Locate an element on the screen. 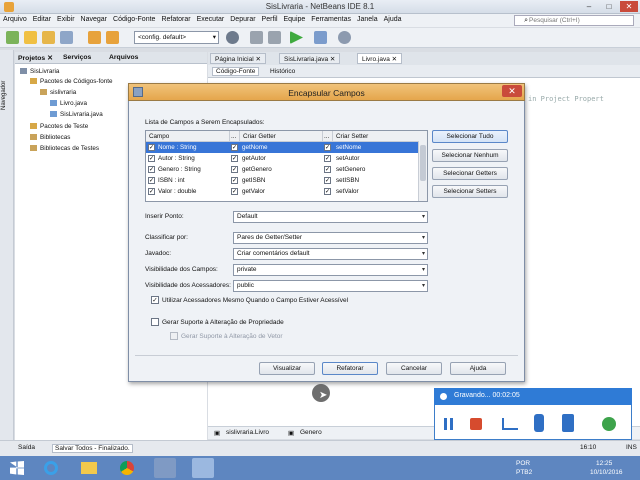 The image size is (640, 480). tree-item-sislivraria: SisLivraria is located at coordinates (39, 71).